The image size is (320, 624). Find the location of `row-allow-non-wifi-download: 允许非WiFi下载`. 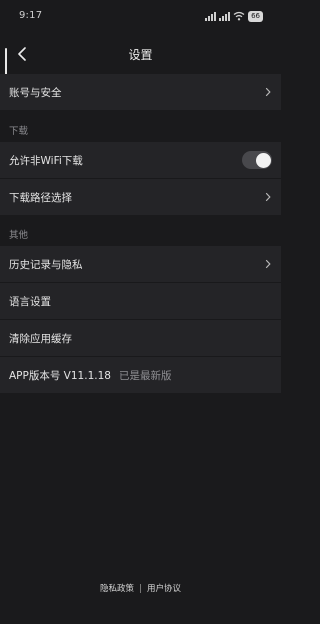

row-allow-non-wifi-download: 允许非WiFi下载 is located at coordinates (140, 160).